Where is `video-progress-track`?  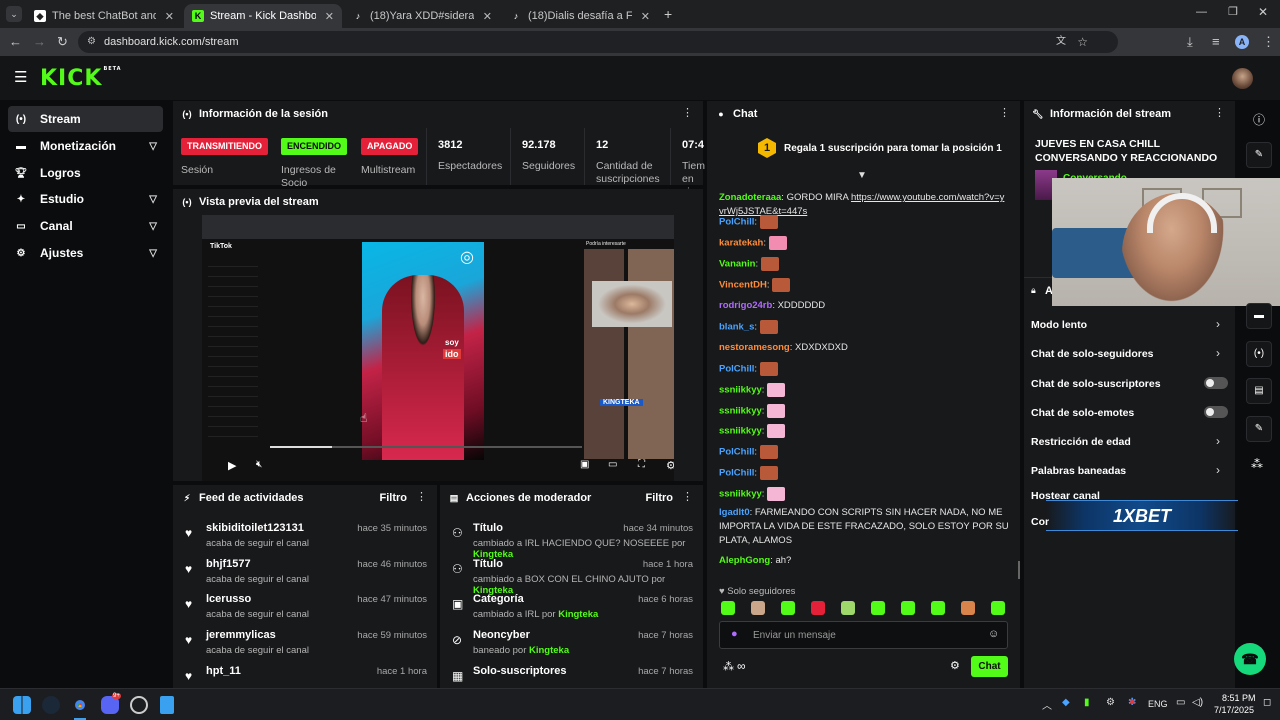 video-progress-track is located at coordinates (426, 447).